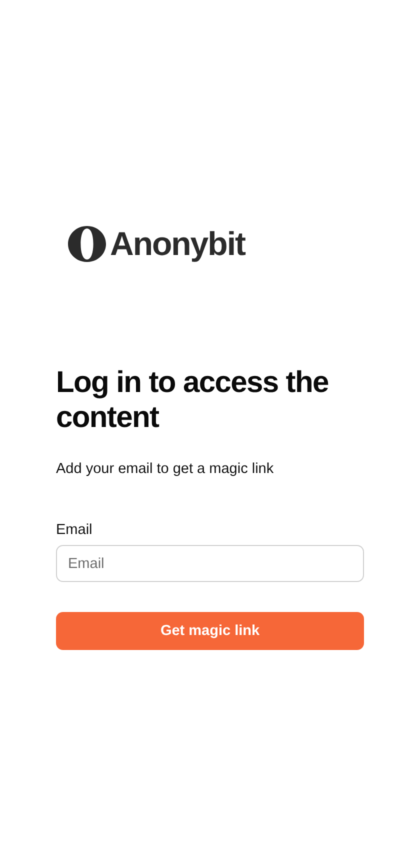 This screenshot has width=420, height=852. I want to click on logo-icon, so click(87, 244).